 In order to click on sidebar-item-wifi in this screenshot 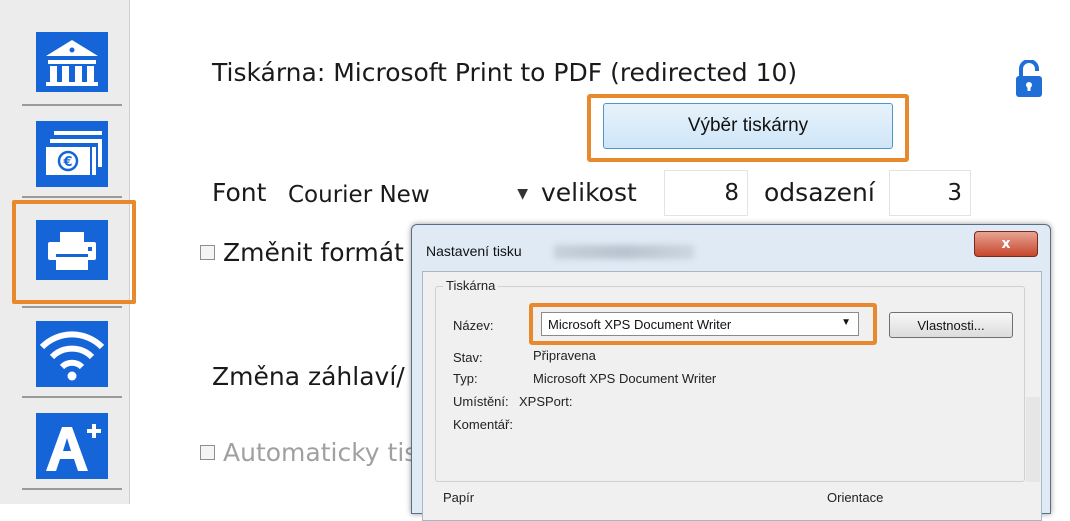, I will do `click(72, 354)`.